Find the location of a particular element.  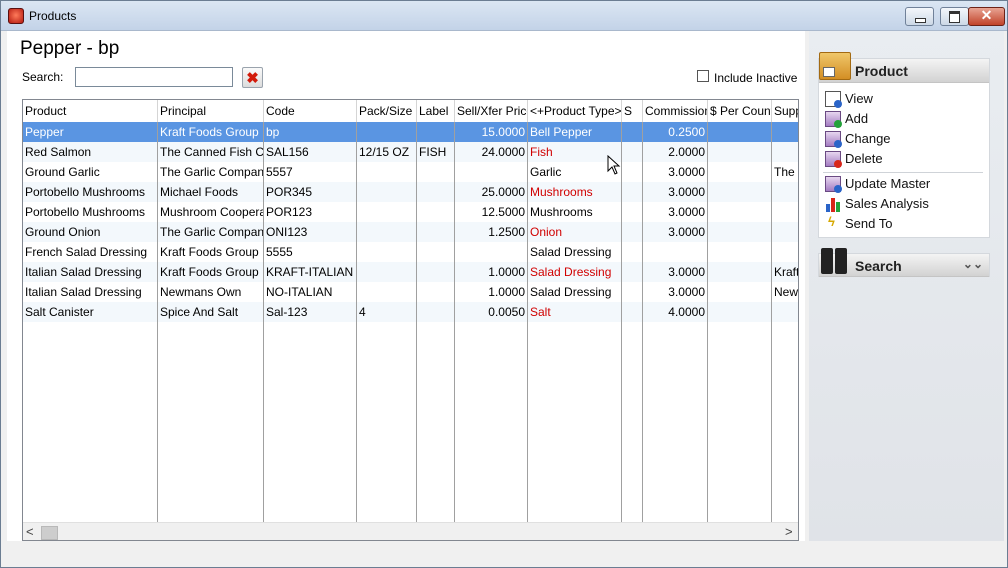

cell-code: bp is located at coordinates (273, 132).